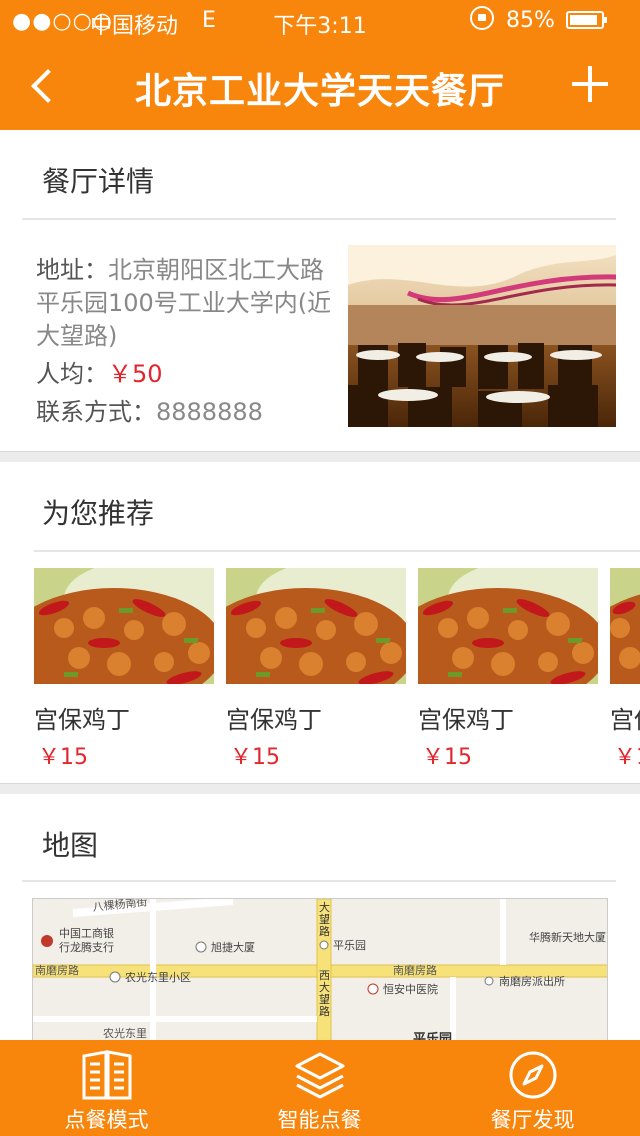 The image size is (640, 1136). Describe the element at coordinates (106, 1120) in the screenshot. I see `tab-label: 点餐模式` at that location.